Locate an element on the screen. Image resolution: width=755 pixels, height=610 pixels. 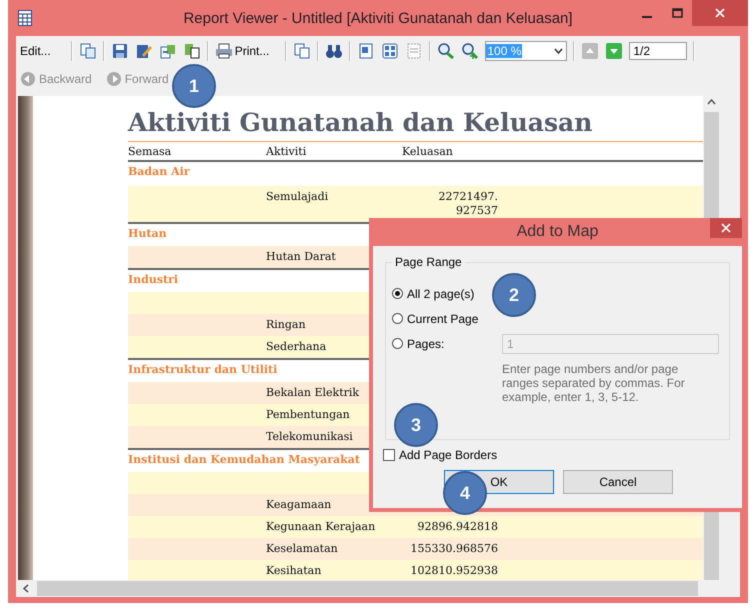
table-cell-text: Keselamatan is located at coordinates (302, 549).